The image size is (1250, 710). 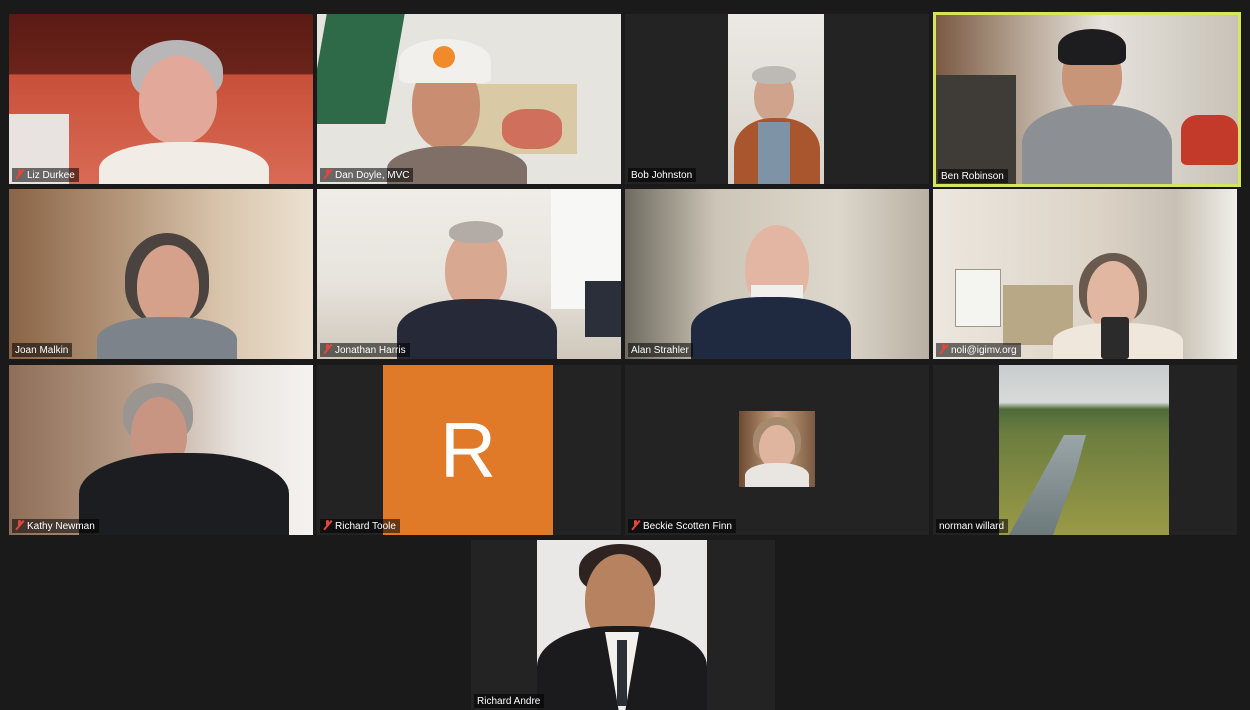 What do you see at coordinates (372, 175) in the screenshot?
I see `participant-name: Dan Doyle, MVC` at bounding box center [372, 175].